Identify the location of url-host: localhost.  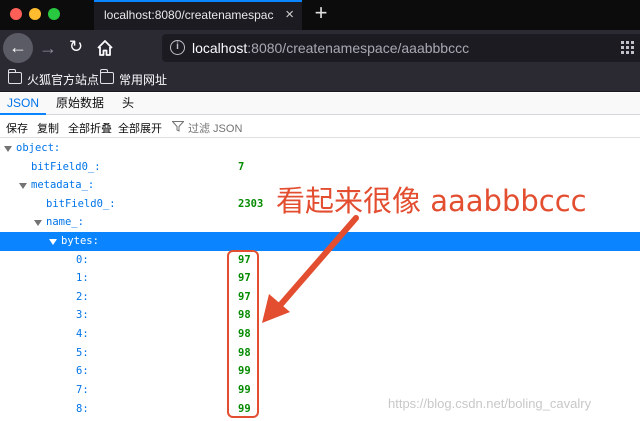
(220, 48).